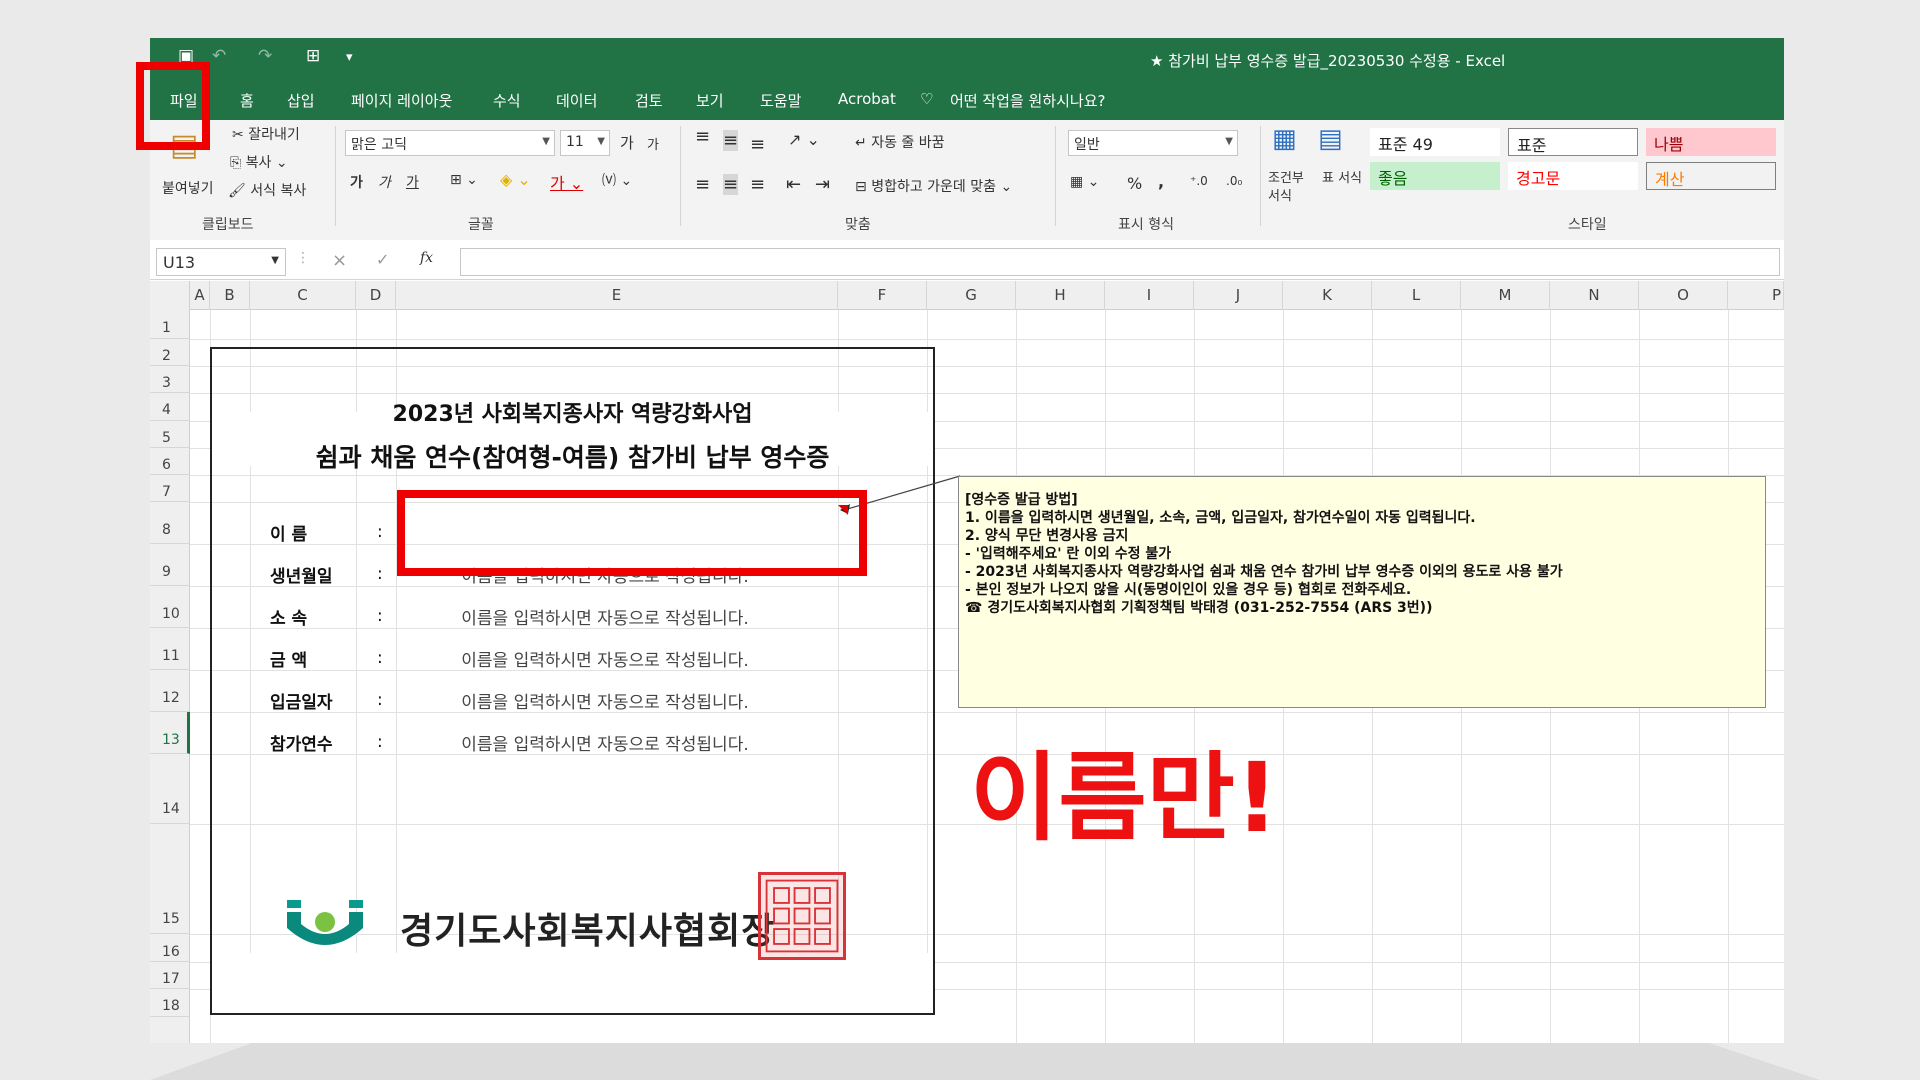 The width and height of the screenshot is (1920, 1080). I want to click on align-center-icon: ≡, so click(731, 184).